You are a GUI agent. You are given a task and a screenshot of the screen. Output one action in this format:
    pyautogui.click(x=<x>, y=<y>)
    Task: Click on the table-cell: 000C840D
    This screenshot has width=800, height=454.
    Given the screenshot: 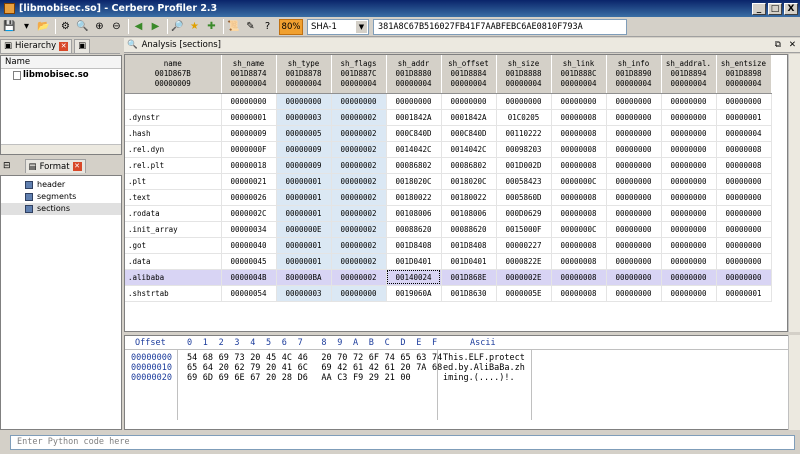 What is the action you would take?
    pyautogui.click(x=469, y=133)
    